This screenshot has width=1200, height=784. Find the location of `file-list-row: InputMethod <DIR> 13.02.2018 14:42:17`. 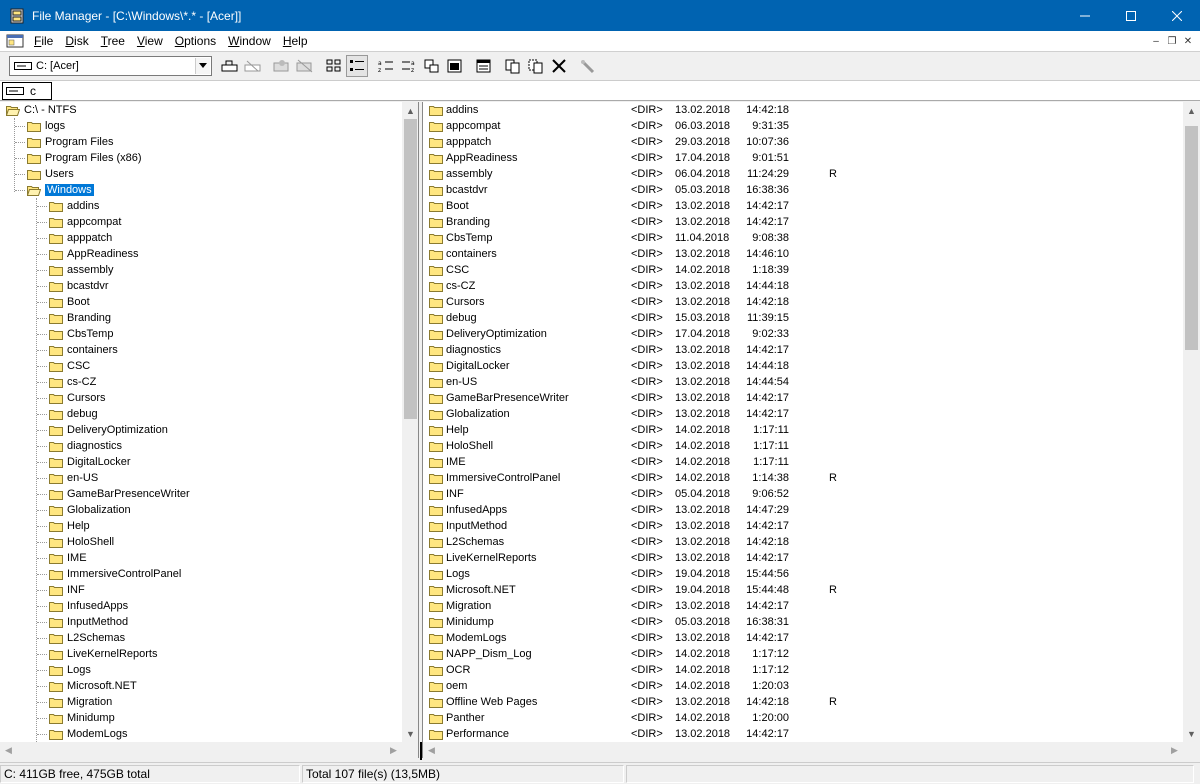

file-list-row: InputMethod <DIR> 13.02.2018 14:42:17 is located at coordinates (811, 526).